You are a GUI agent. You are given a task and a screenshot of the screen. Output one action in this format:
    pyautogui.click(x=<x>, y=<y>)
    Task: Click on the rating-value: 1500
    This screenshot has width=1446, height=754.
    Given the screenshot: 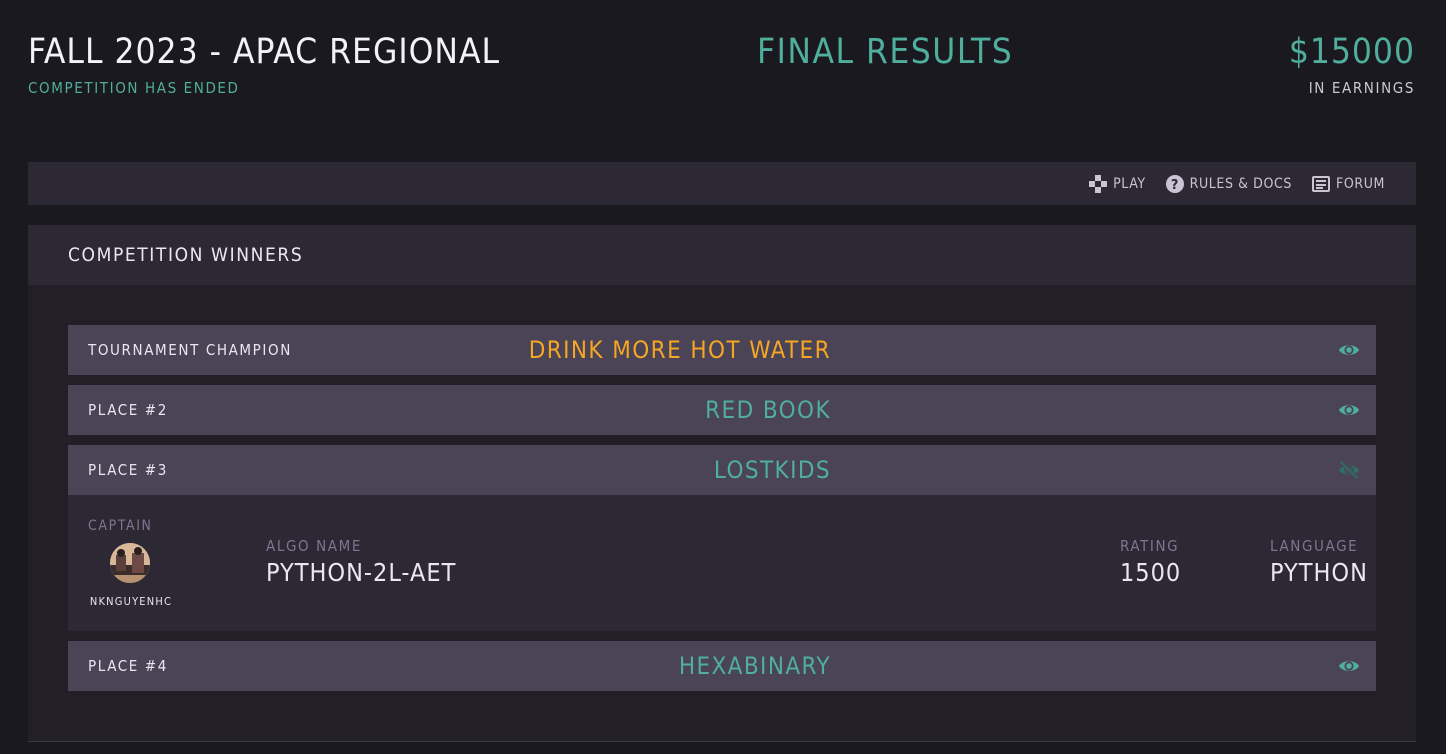 What is the action you would take?
    pyautogui.click(x=1151, y=572)
    